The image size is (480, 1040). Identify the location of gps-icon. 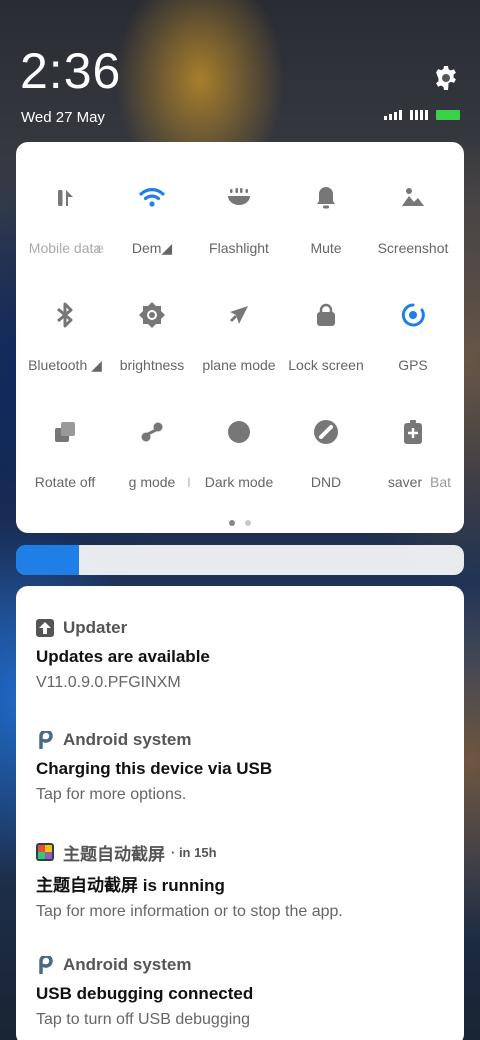
(413, 315).